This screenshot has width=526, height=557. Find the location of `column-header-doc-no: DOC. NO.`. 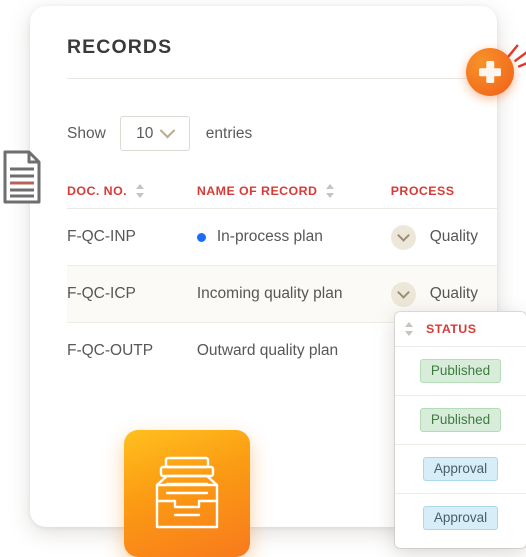

column-header-doc-no: DOC. NO. is located at coordinates (132, 191).